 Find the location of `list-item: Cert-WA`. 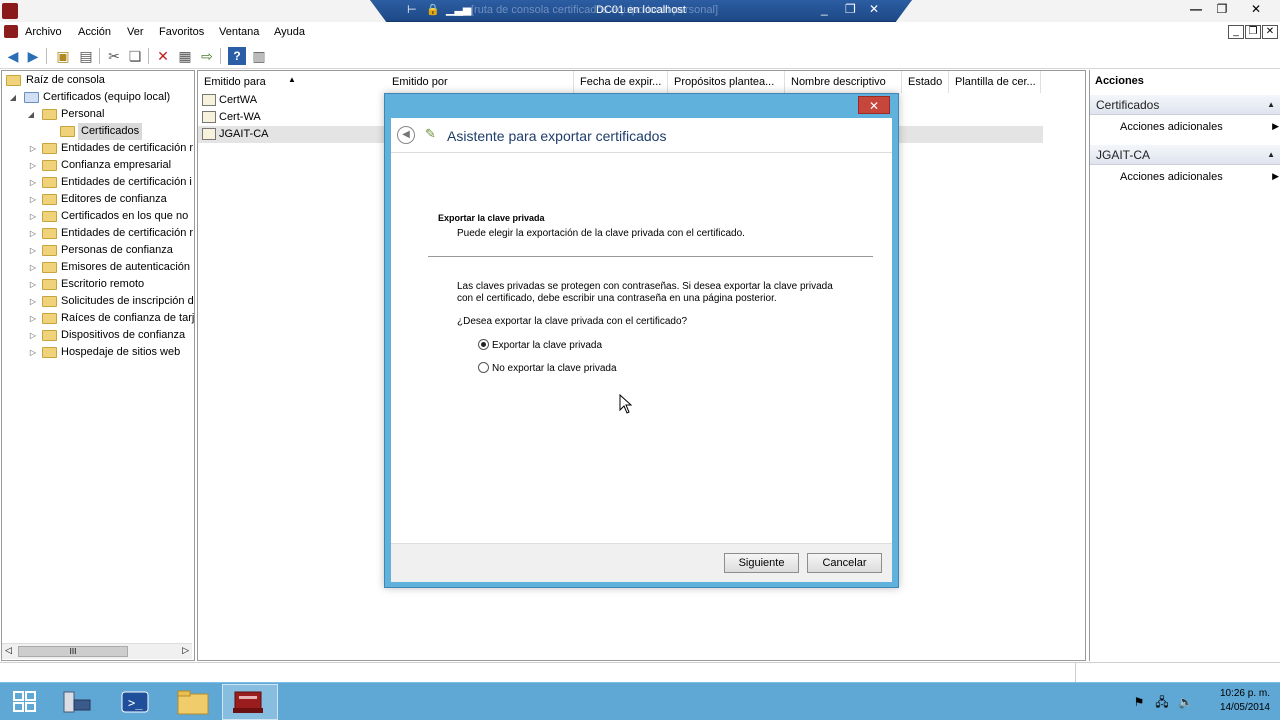

list-item: Cert-WA is located at coordinates (231, 117).